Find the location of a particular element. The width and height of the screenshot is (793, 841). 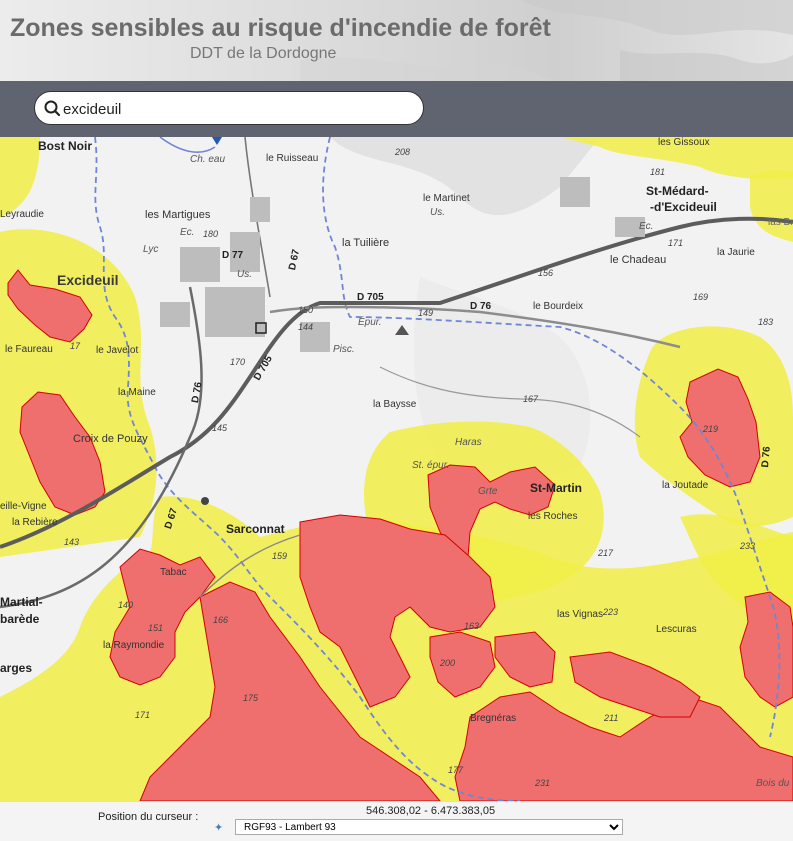

map-label: arges is located at coordinates (16, 668).